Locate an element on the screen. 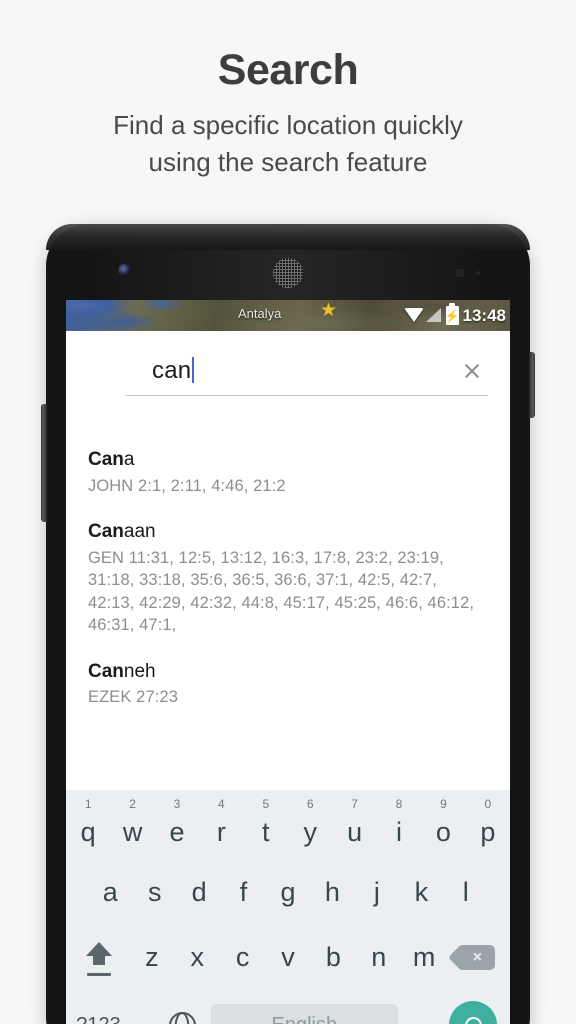 The image size is (576, 1024). keyboard-row-1: 1q 2w 3e 4r 5t 6y 7u 8i 9o 0p is located at coordinates (288, 827).